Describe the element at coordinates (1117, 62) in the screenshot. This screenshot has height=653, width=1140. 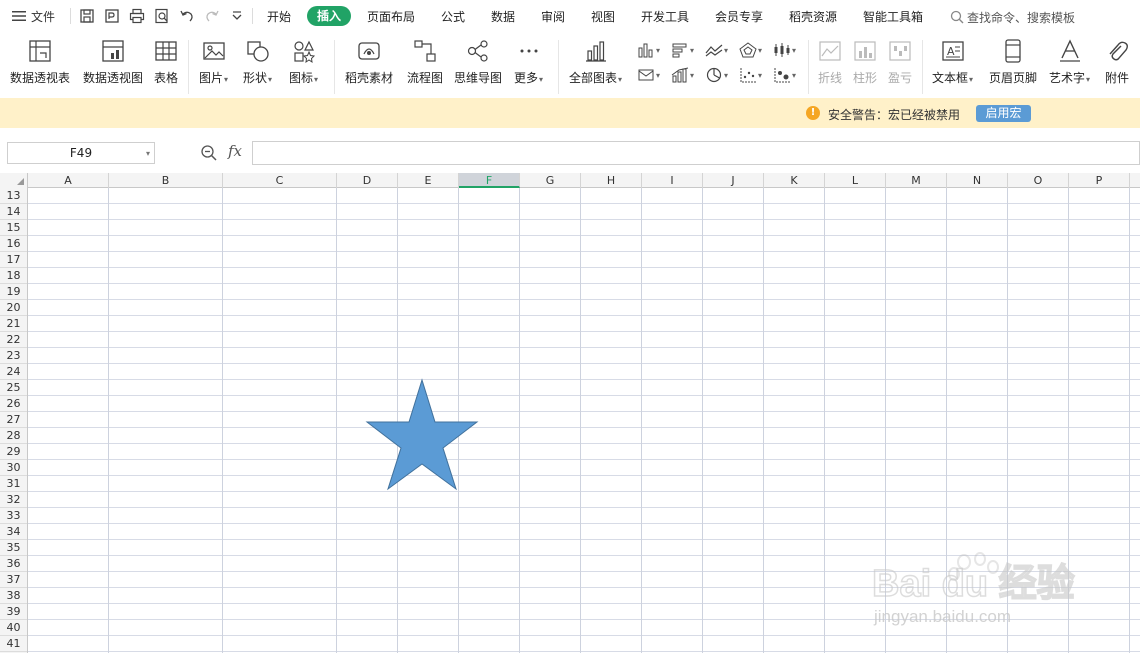
I see `attachment-button: 附件` at that location.